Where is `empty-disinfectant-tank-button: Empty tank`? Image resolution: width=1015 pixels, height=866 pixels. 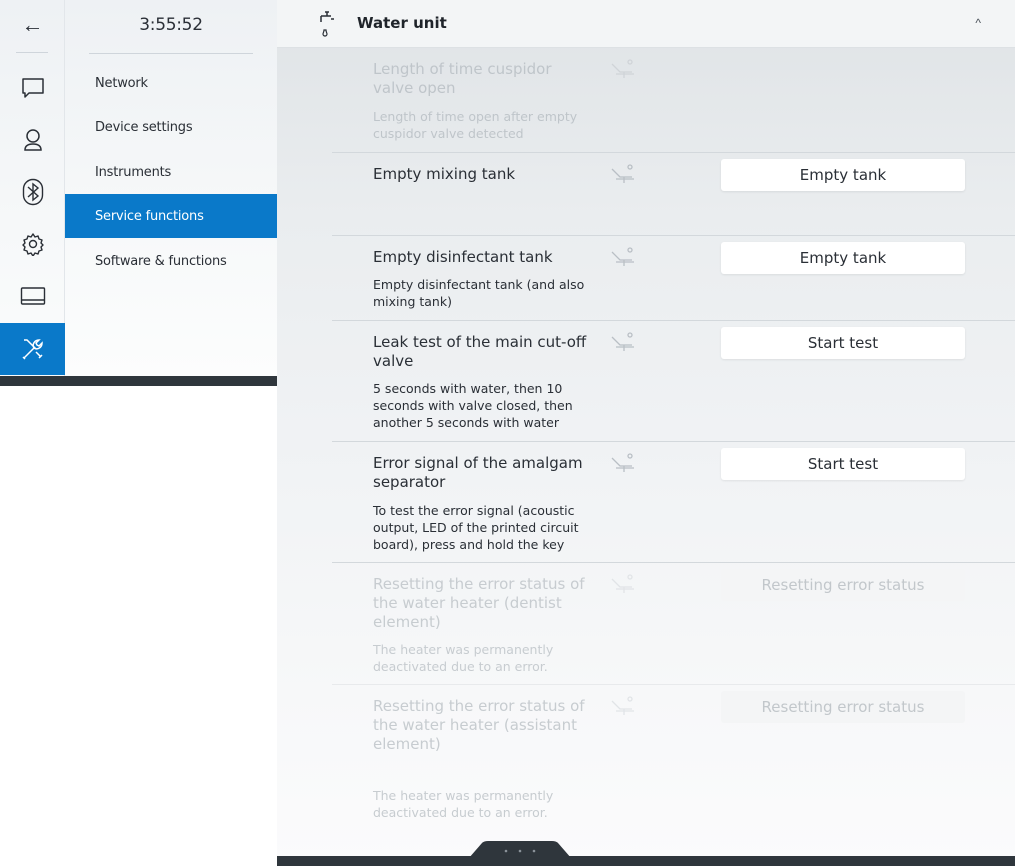
empty-disinfectant-tank-button: Empty tank is located at coordinates (843, 258).